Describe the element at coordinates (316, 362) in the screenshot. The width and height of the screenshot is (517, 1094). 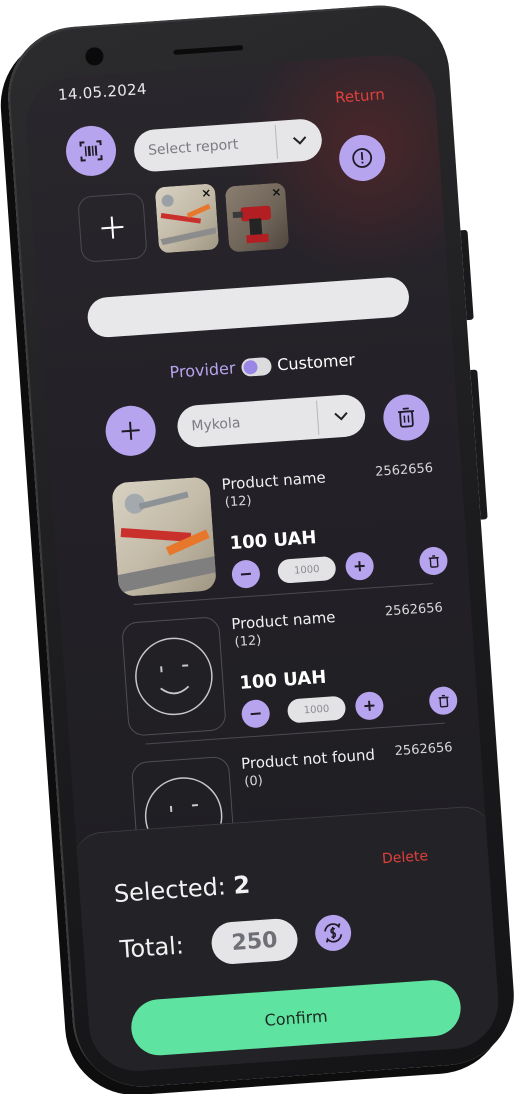
I see `customer-label: Customer` at that location.